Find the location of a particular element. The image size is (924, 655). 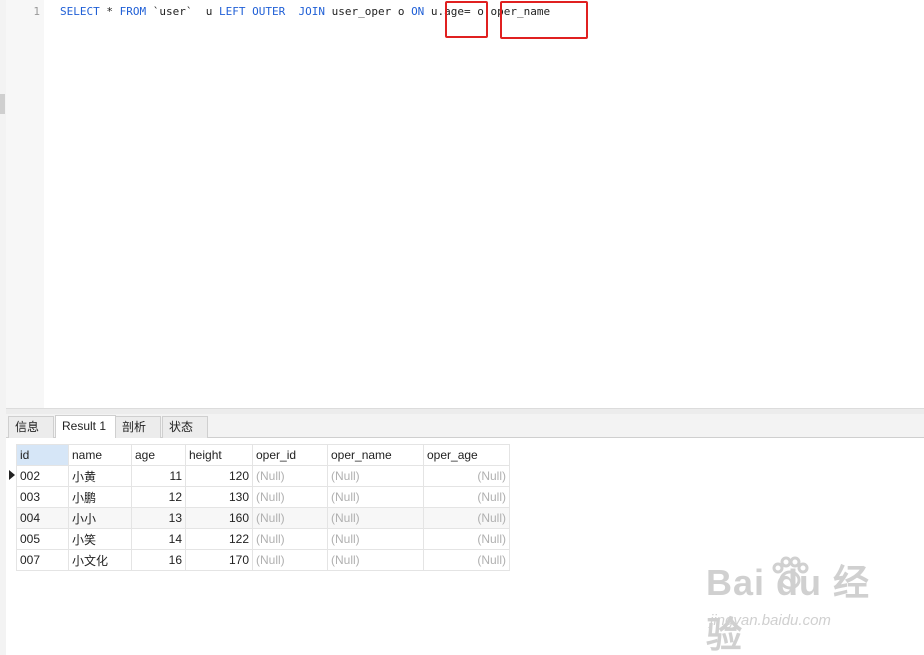

cell-name: 小笑 is located at coordinates (100, 539).